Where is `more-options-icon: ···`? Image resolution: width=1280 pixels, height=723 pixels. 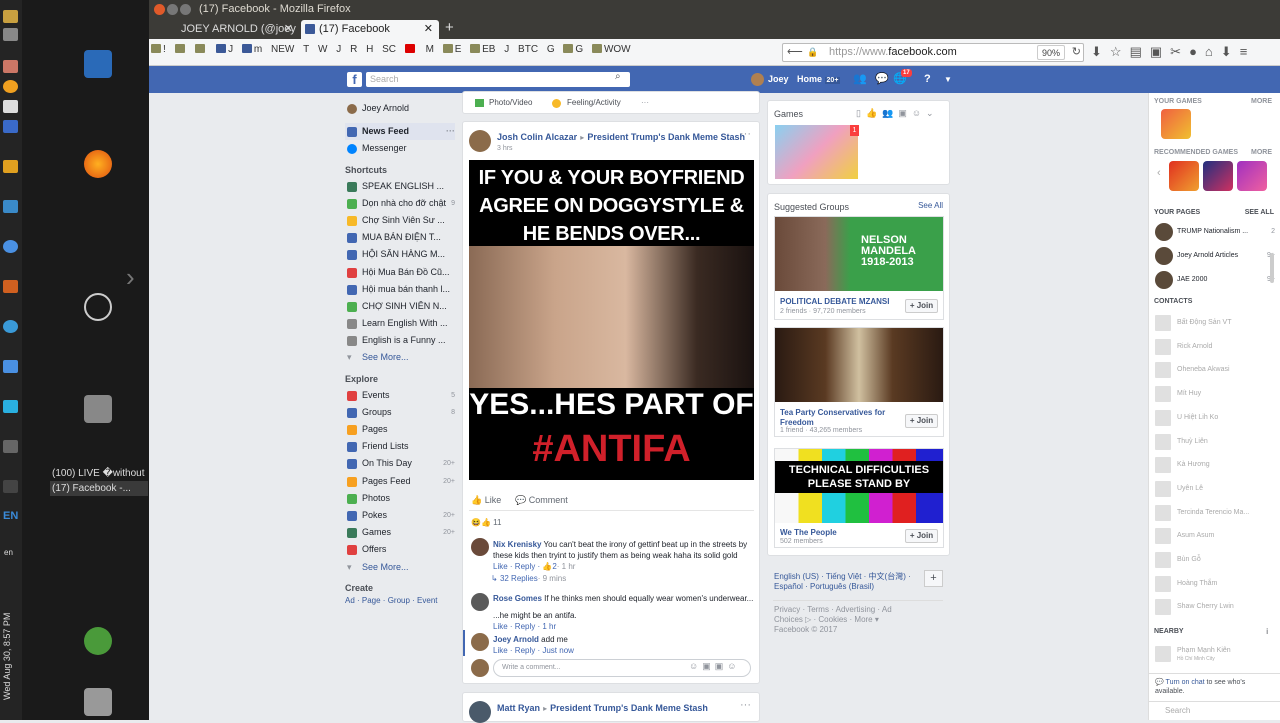 more-options-icon: ··· is located at coordinates (450, 131).